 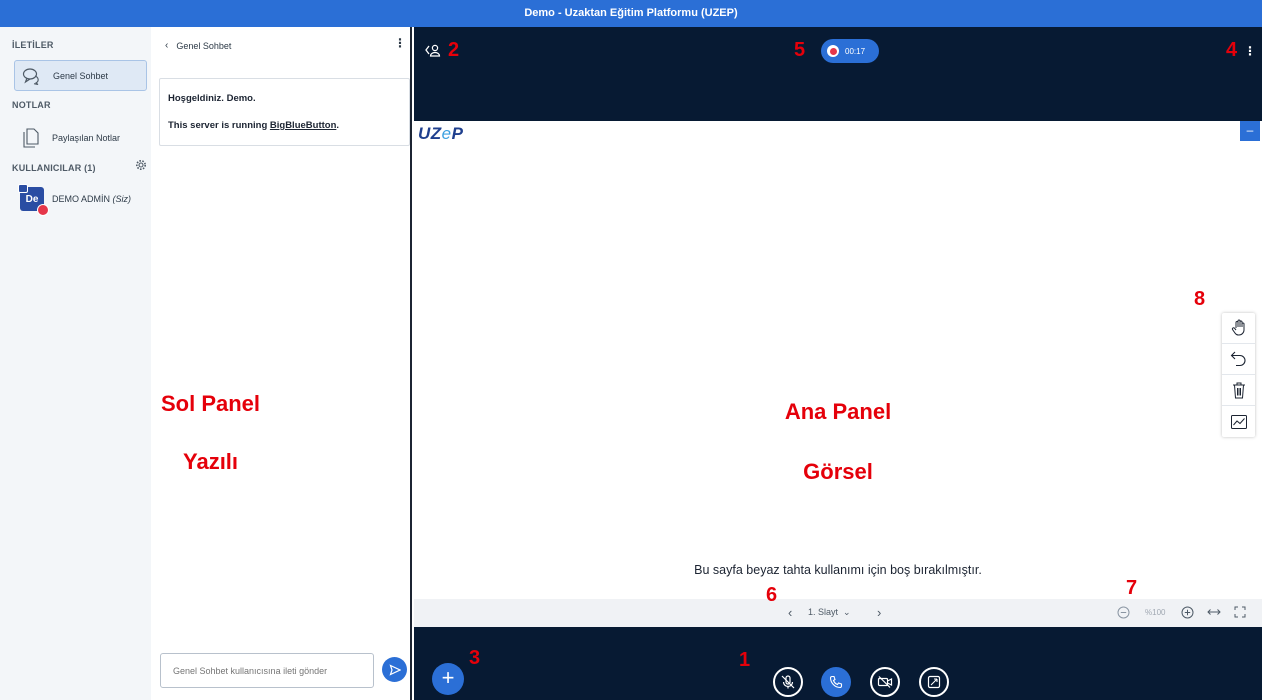 I want to click on messages-section-title: İLETİLER, so click(x=33, y=45).